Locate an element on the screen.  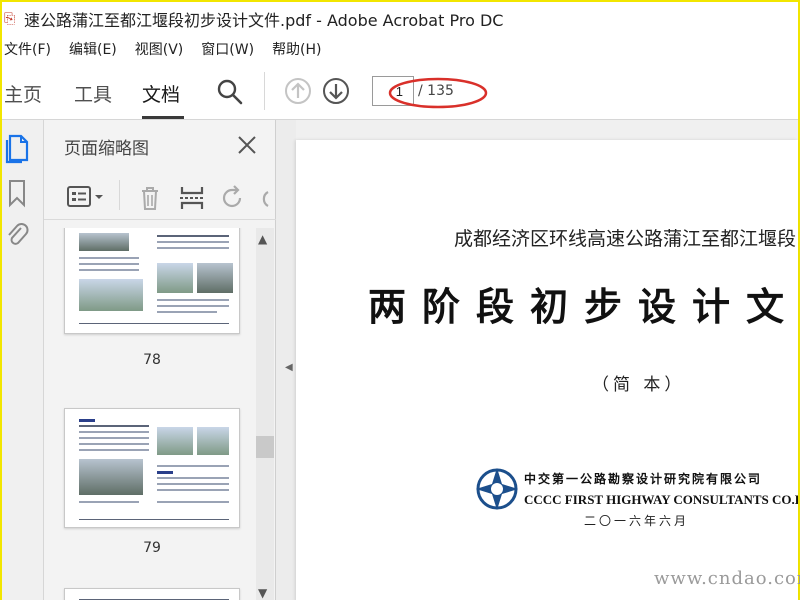
menu-edit: 编辑(E) is located at coordinates (93, 49).